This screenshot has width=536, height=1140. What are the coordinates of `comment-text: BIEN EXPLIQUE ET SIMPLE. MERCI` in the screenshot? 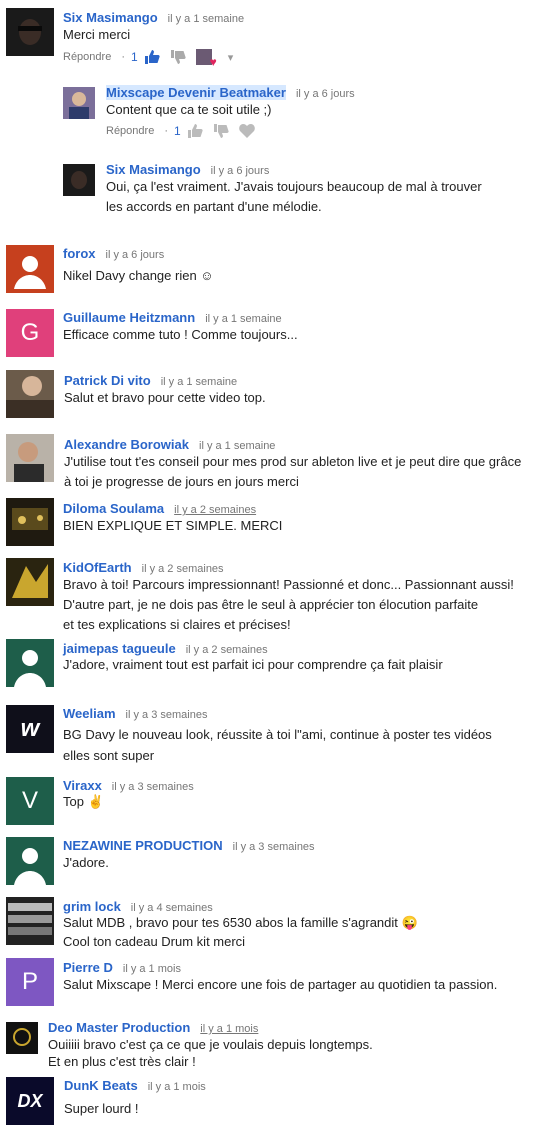 It's located at (173, 525).